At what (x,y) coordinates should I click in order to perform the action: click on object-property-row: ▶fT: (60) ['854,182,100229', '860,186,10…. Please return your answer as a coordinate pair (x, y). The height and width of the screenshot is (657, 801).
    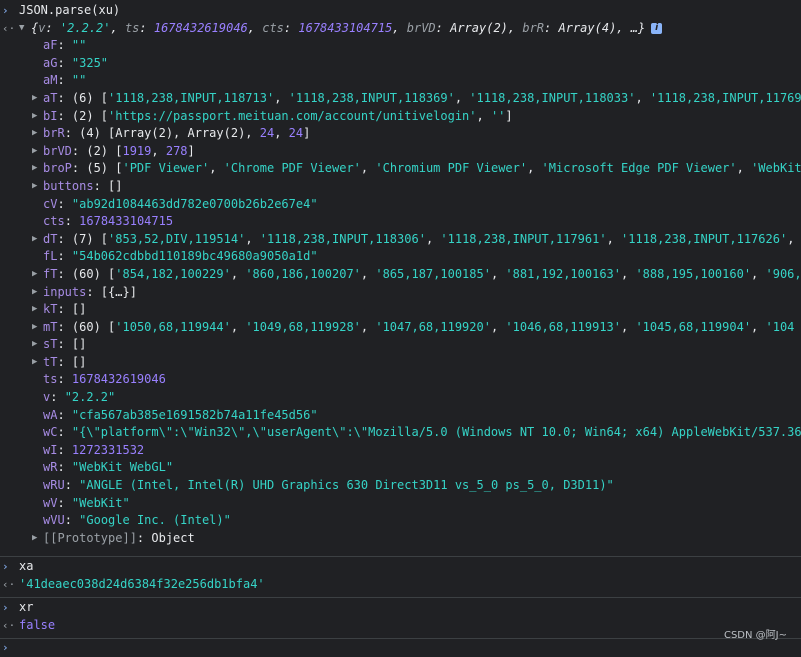
    Looking at the image, I should click on (400, 275).